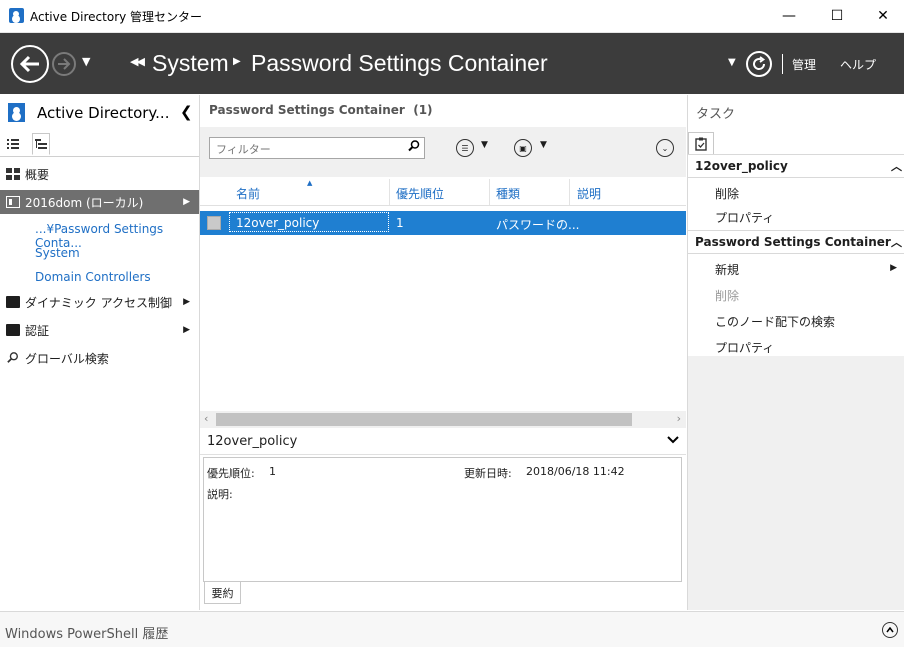 This screenshot has width=904, height=647. I want to click on task-section-container: Password Settings Container ︿, so click(796, 242).